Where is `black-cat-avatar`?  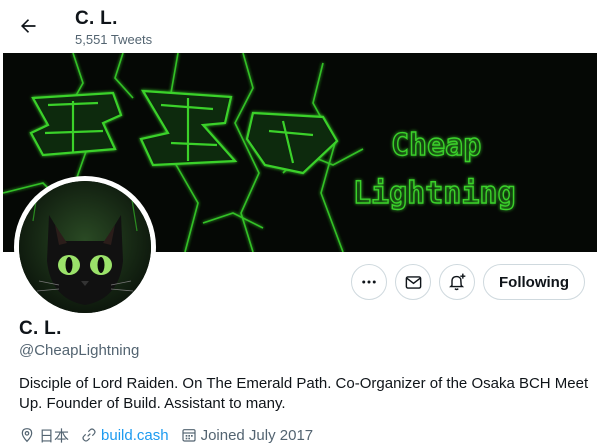 black-cat-avatar is located at coordinates (85, 247).